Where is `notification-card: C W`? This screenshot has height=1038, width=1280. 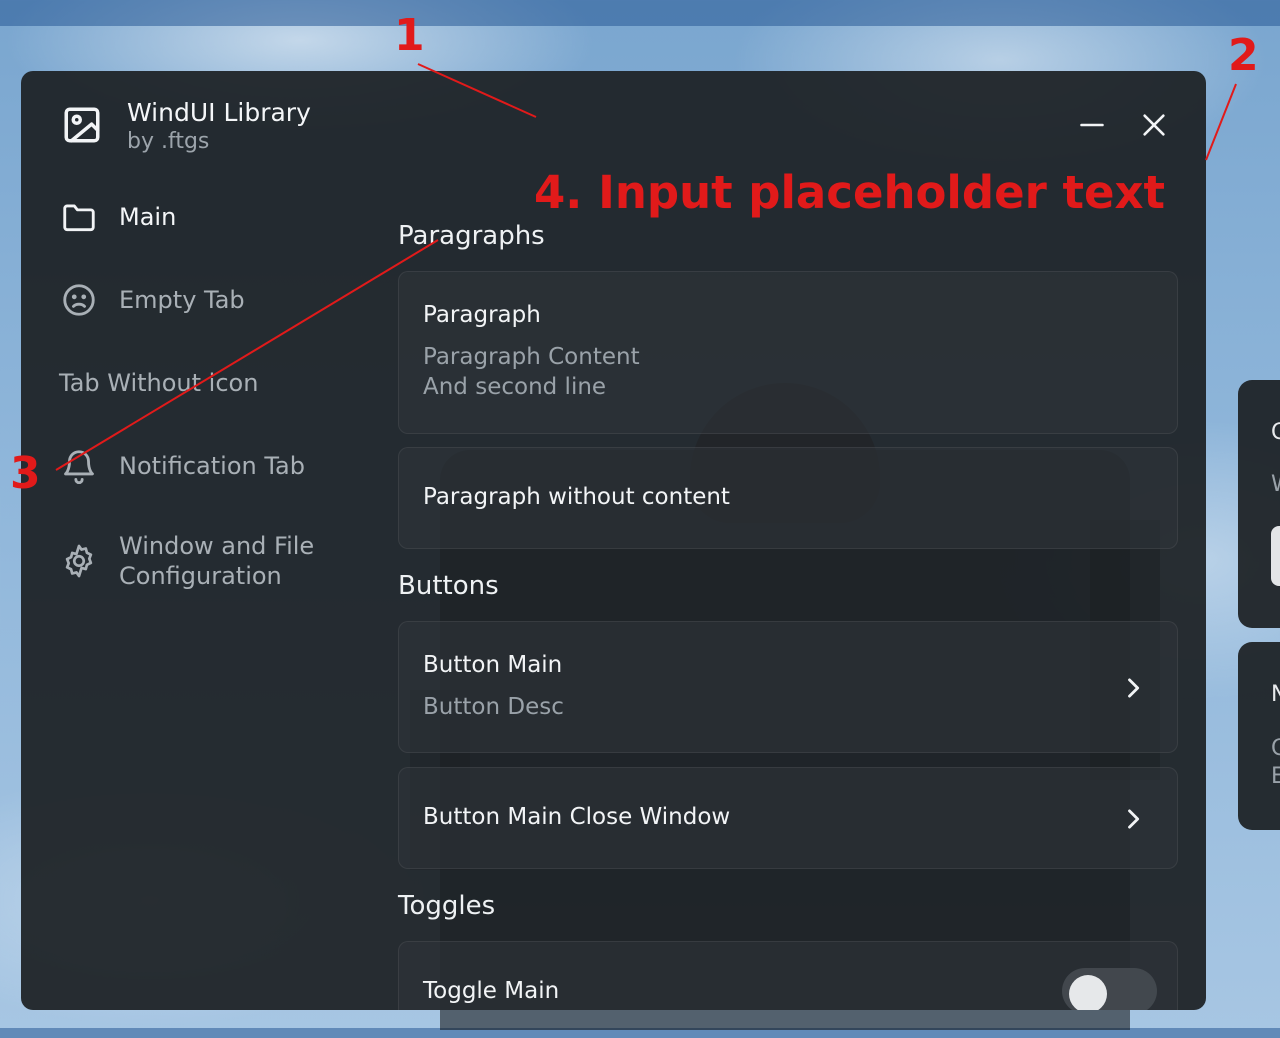
notification-card: C W is located at coordinates (1259, 504).